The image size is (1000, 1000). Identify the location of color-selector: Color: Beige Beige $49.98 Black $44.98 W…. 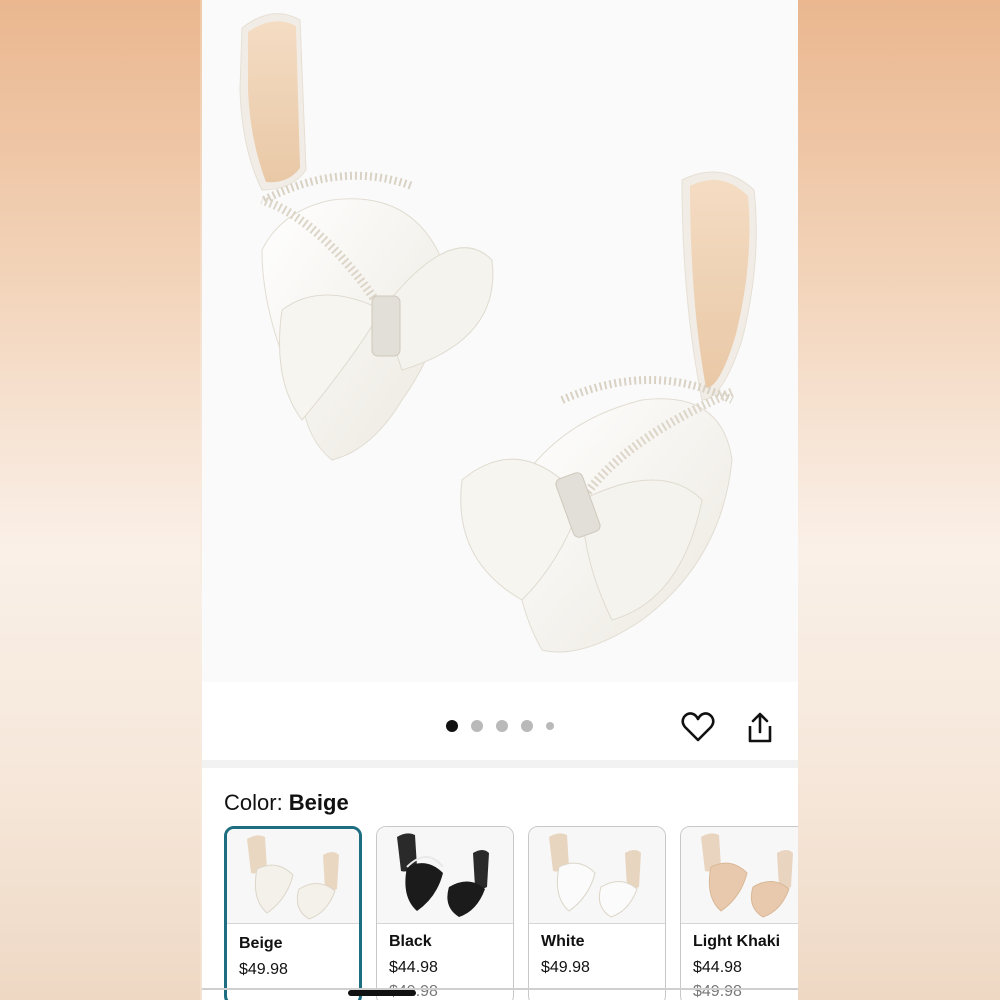
(500, 884).